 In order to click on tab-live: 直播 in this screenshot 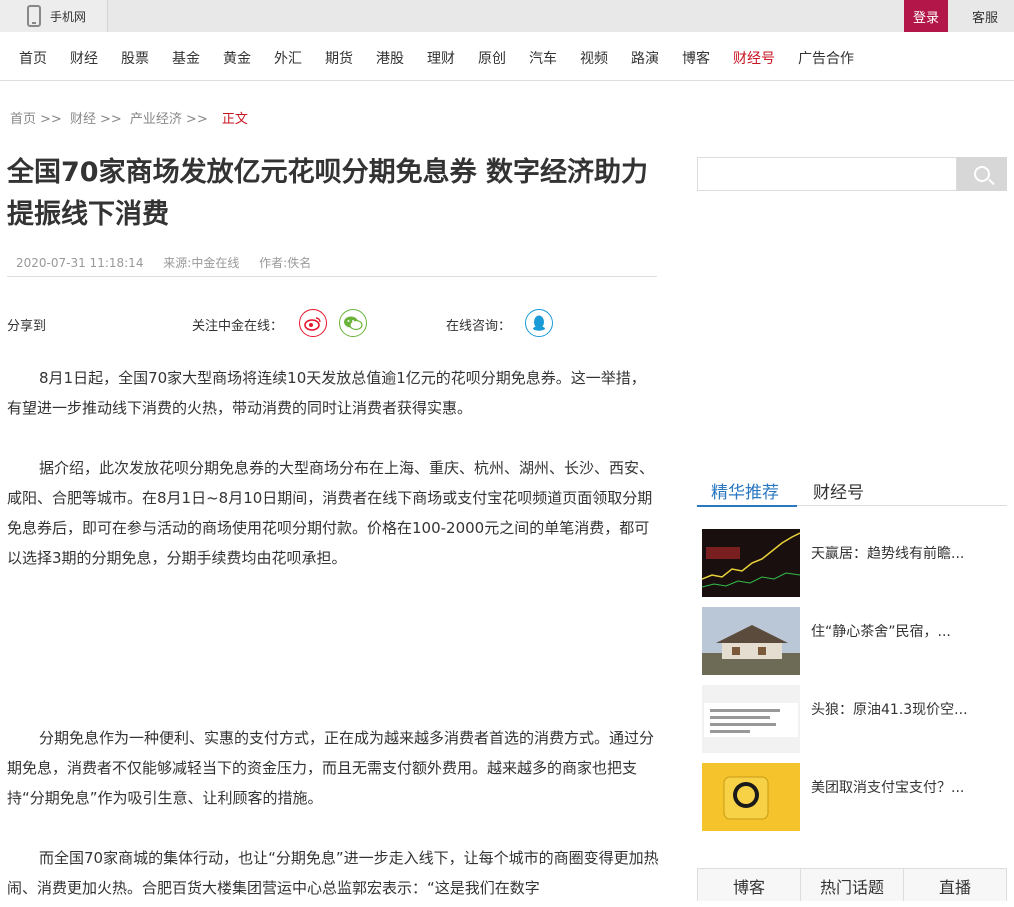, I will do `click(955, 885)`.